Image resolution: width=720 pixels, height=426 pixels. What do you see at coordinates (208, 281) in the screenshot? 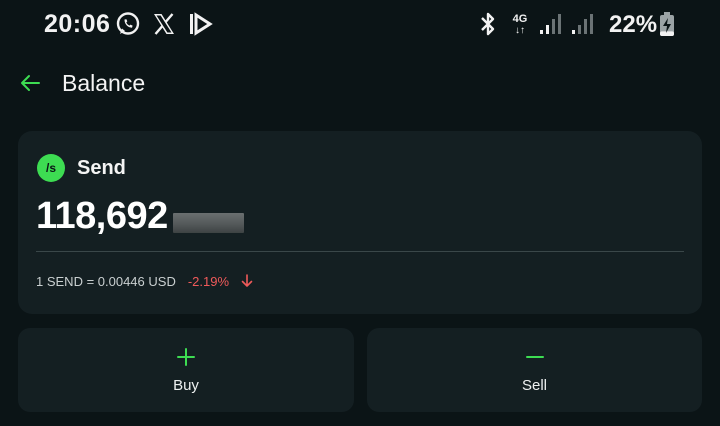
I see `price-change: -2.19%` at bounding box center [208, 281].